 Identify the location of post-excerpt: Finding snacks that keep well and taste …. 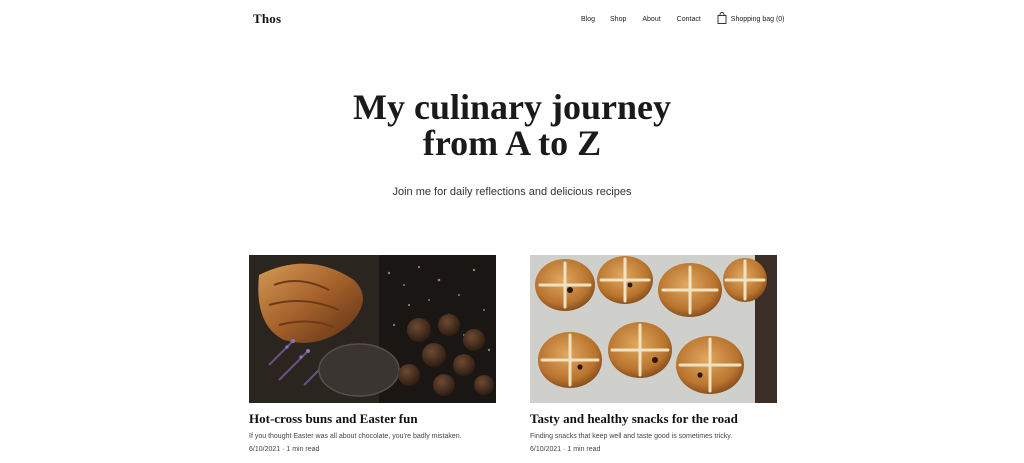
(631, 436).